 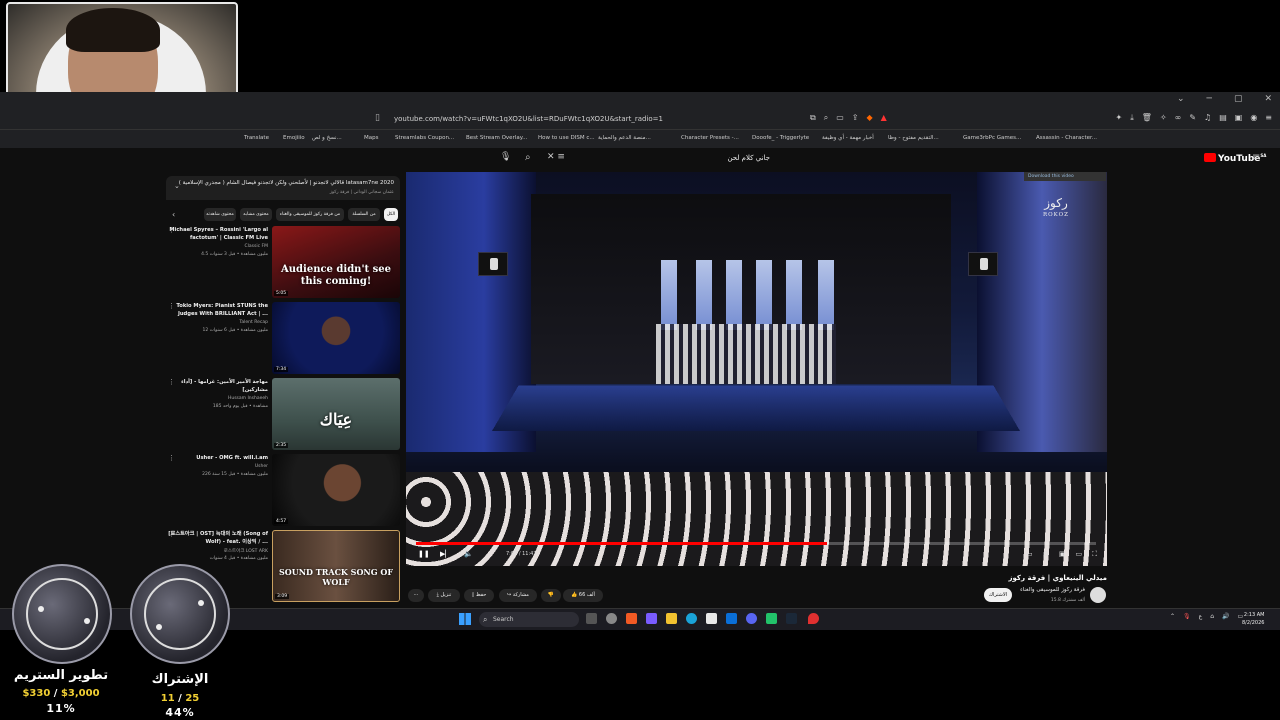 What do you see at coordinates (591, 618) in the screenshot?
I see `task-view-icon` at bounding box center [591, 618].